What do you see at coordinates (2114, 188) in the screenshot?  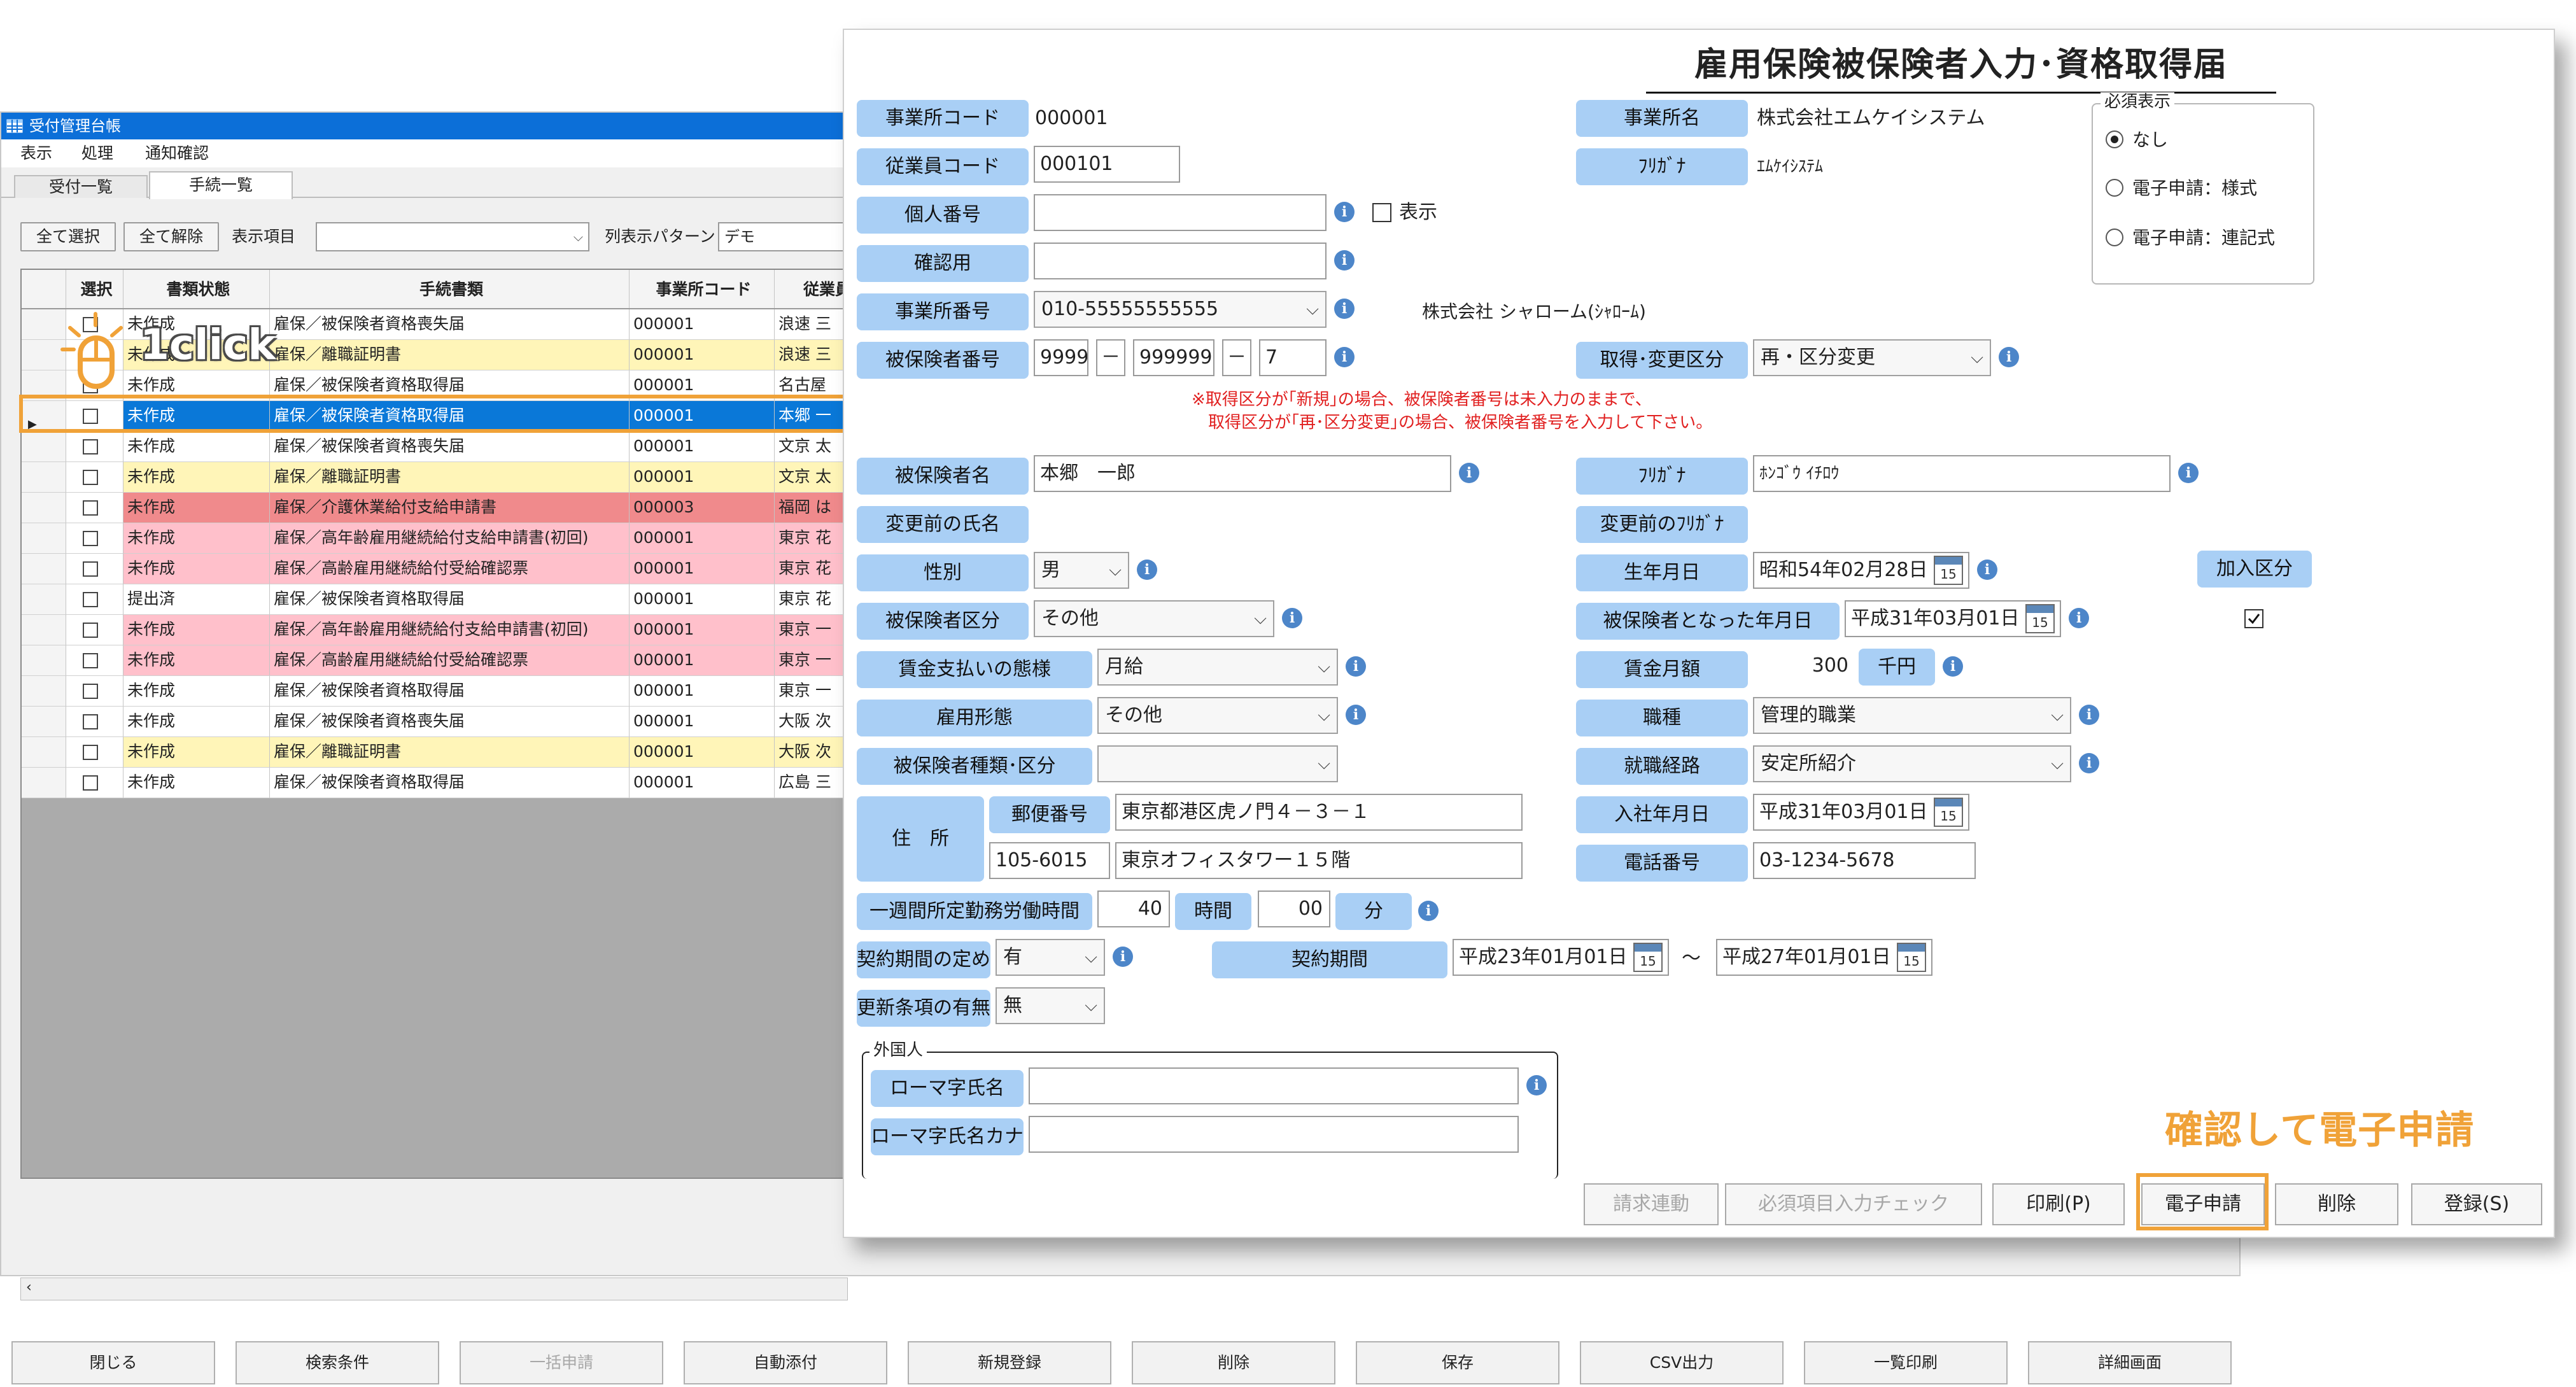 I see `radio-e-apply-form` at bounding box center [2114, 188].